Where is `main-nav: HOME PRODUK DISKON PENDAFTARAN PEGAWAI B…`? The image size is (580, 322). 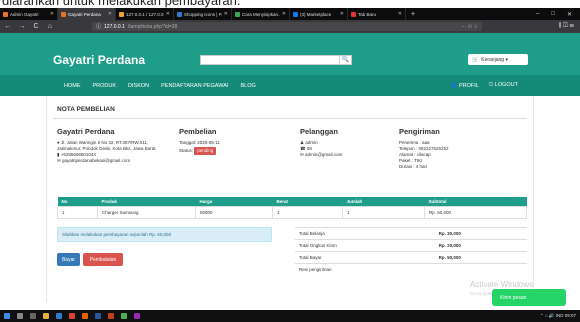 main-nav: HOME PRODUK DISKON PENDAFTARAN PEGAWAI B… is located at coordinates (290, 85).